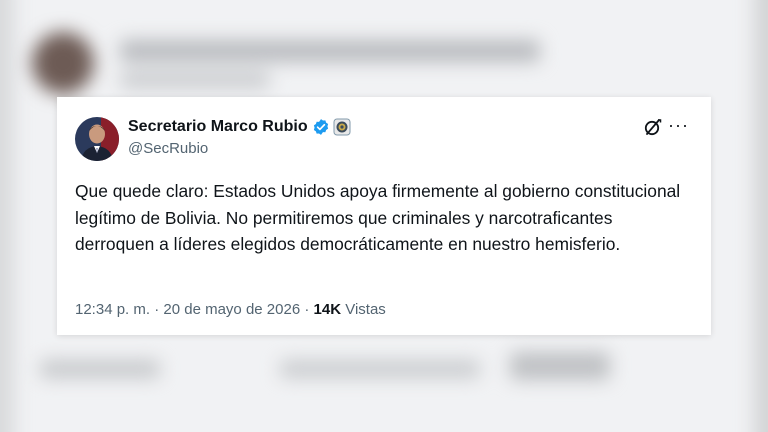 The image size is (768, 432). I want to click on government-seal-icon, so click(342, 127).